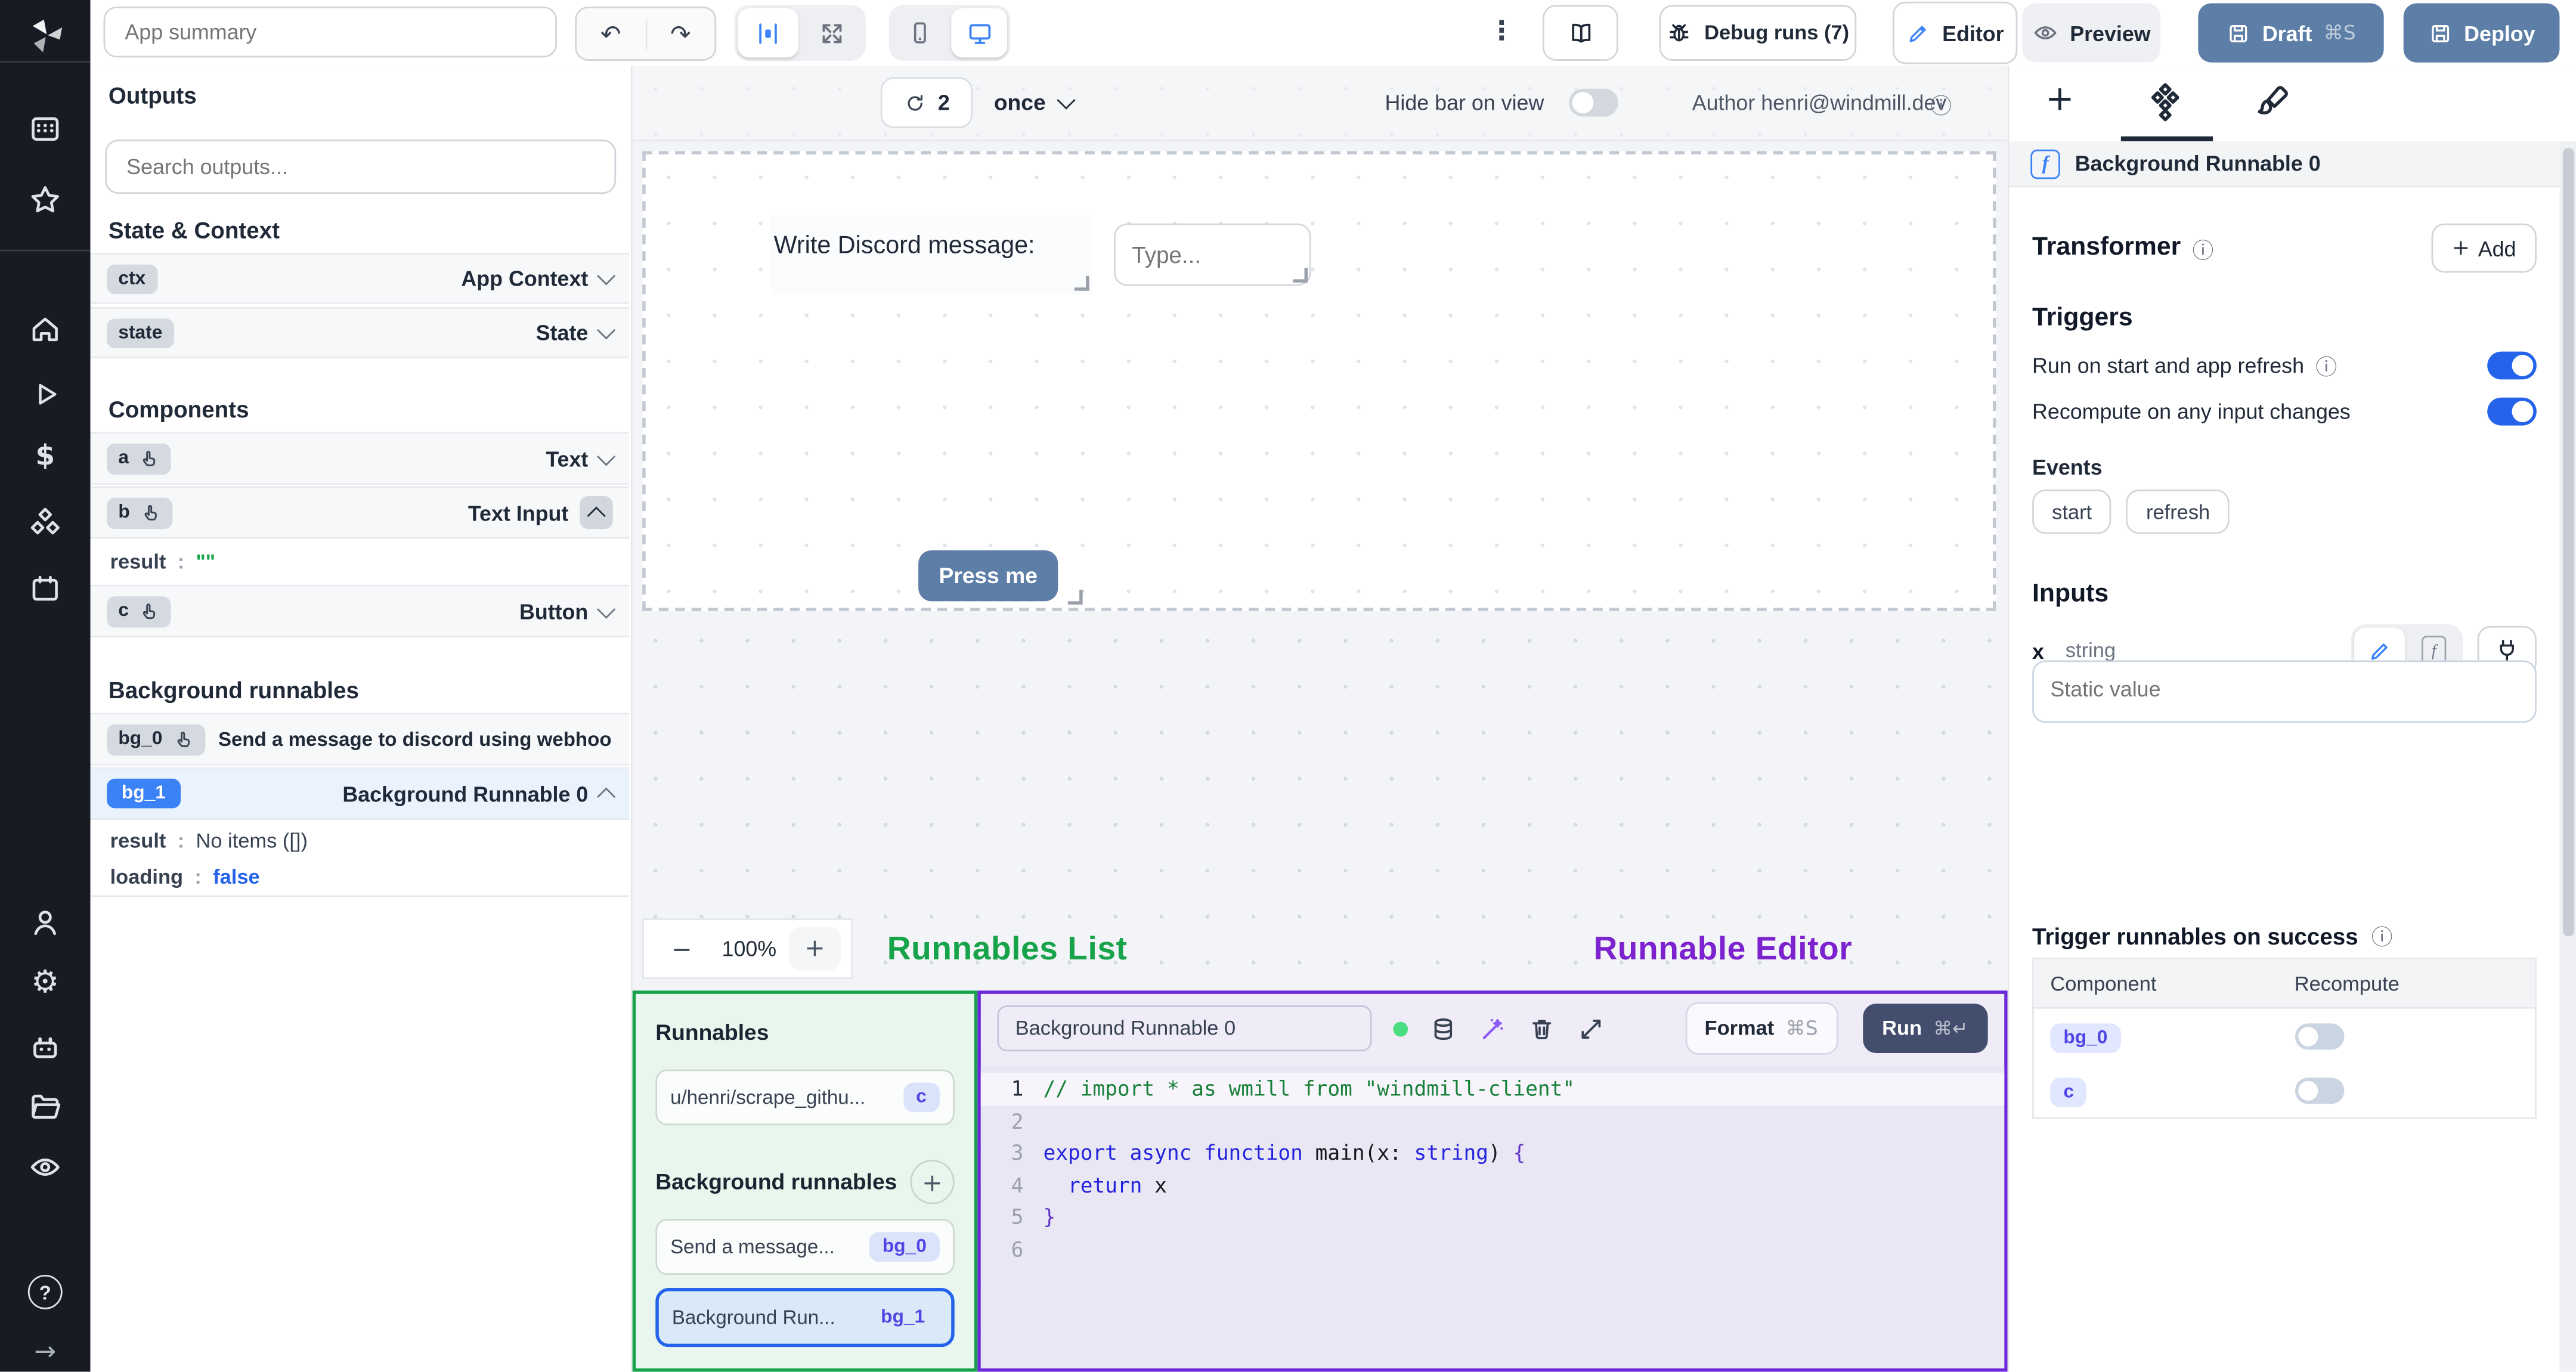  Describe the element at coordinates (2072, 512) in the screenshot. I see `event-chip-start: start` at that location.